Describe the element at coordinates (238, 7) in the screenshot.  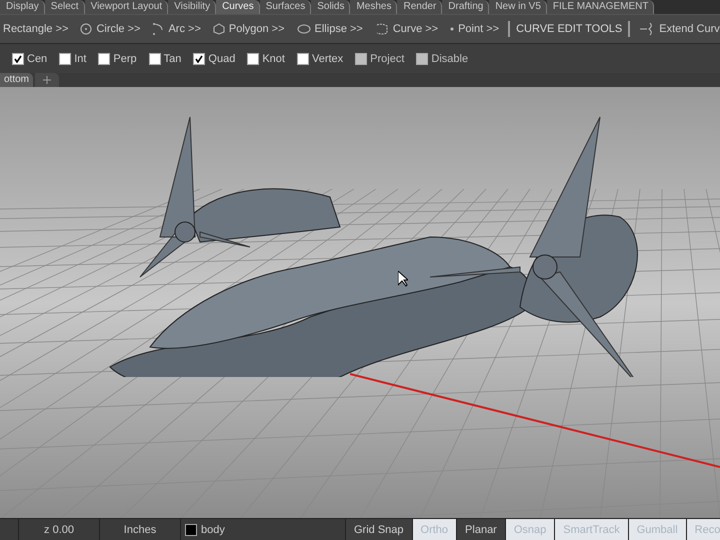
I see `ribbon-tab: Curves` at that location.